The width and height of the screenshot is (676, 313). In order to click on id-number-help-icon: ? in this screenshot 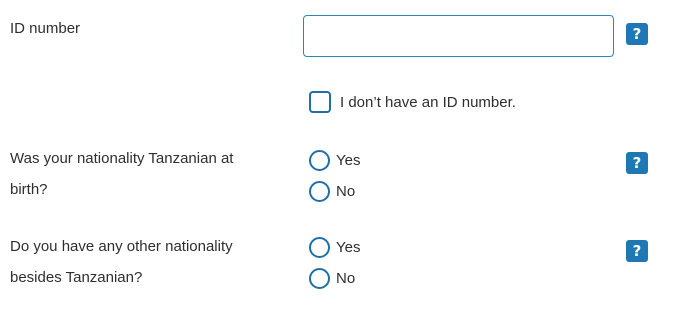, I will do `click(637, 34)`.